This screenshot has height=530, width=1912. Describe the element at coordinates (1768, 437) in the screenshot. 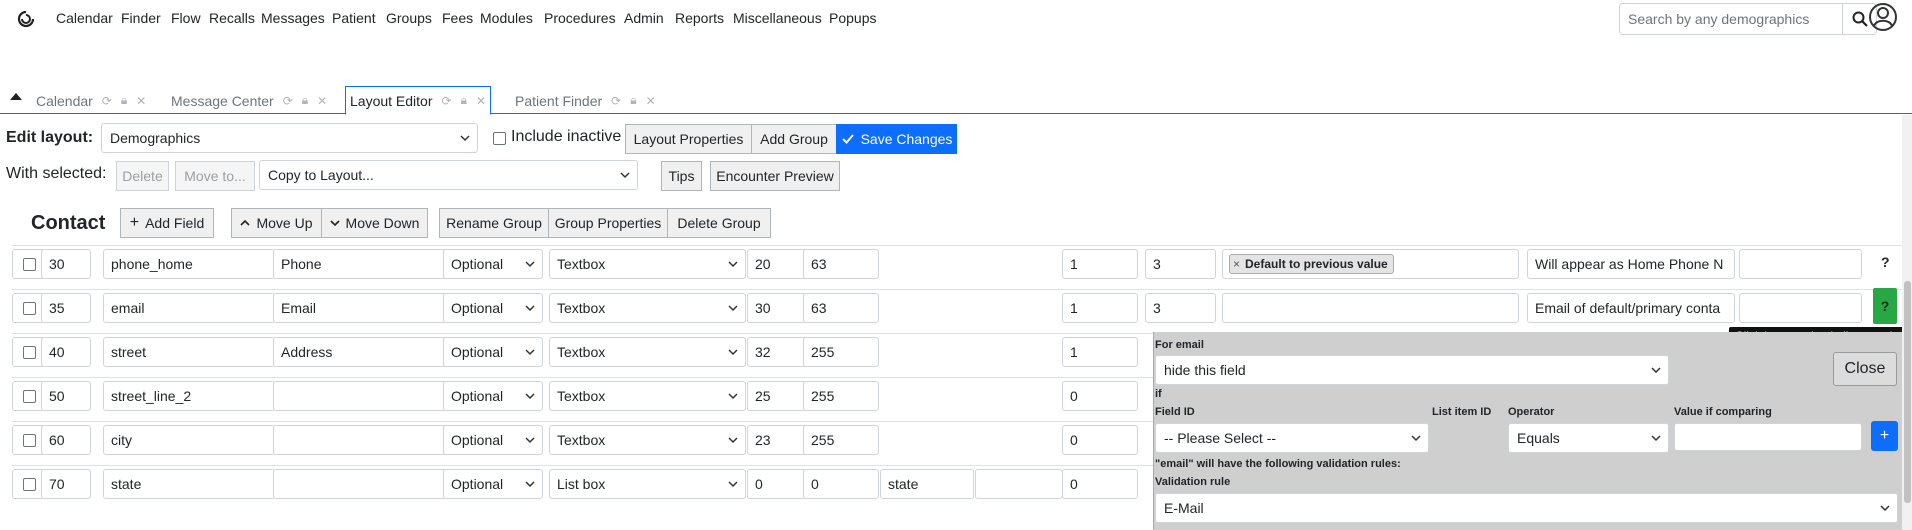

I see `value-if-comparing-input` at that location.